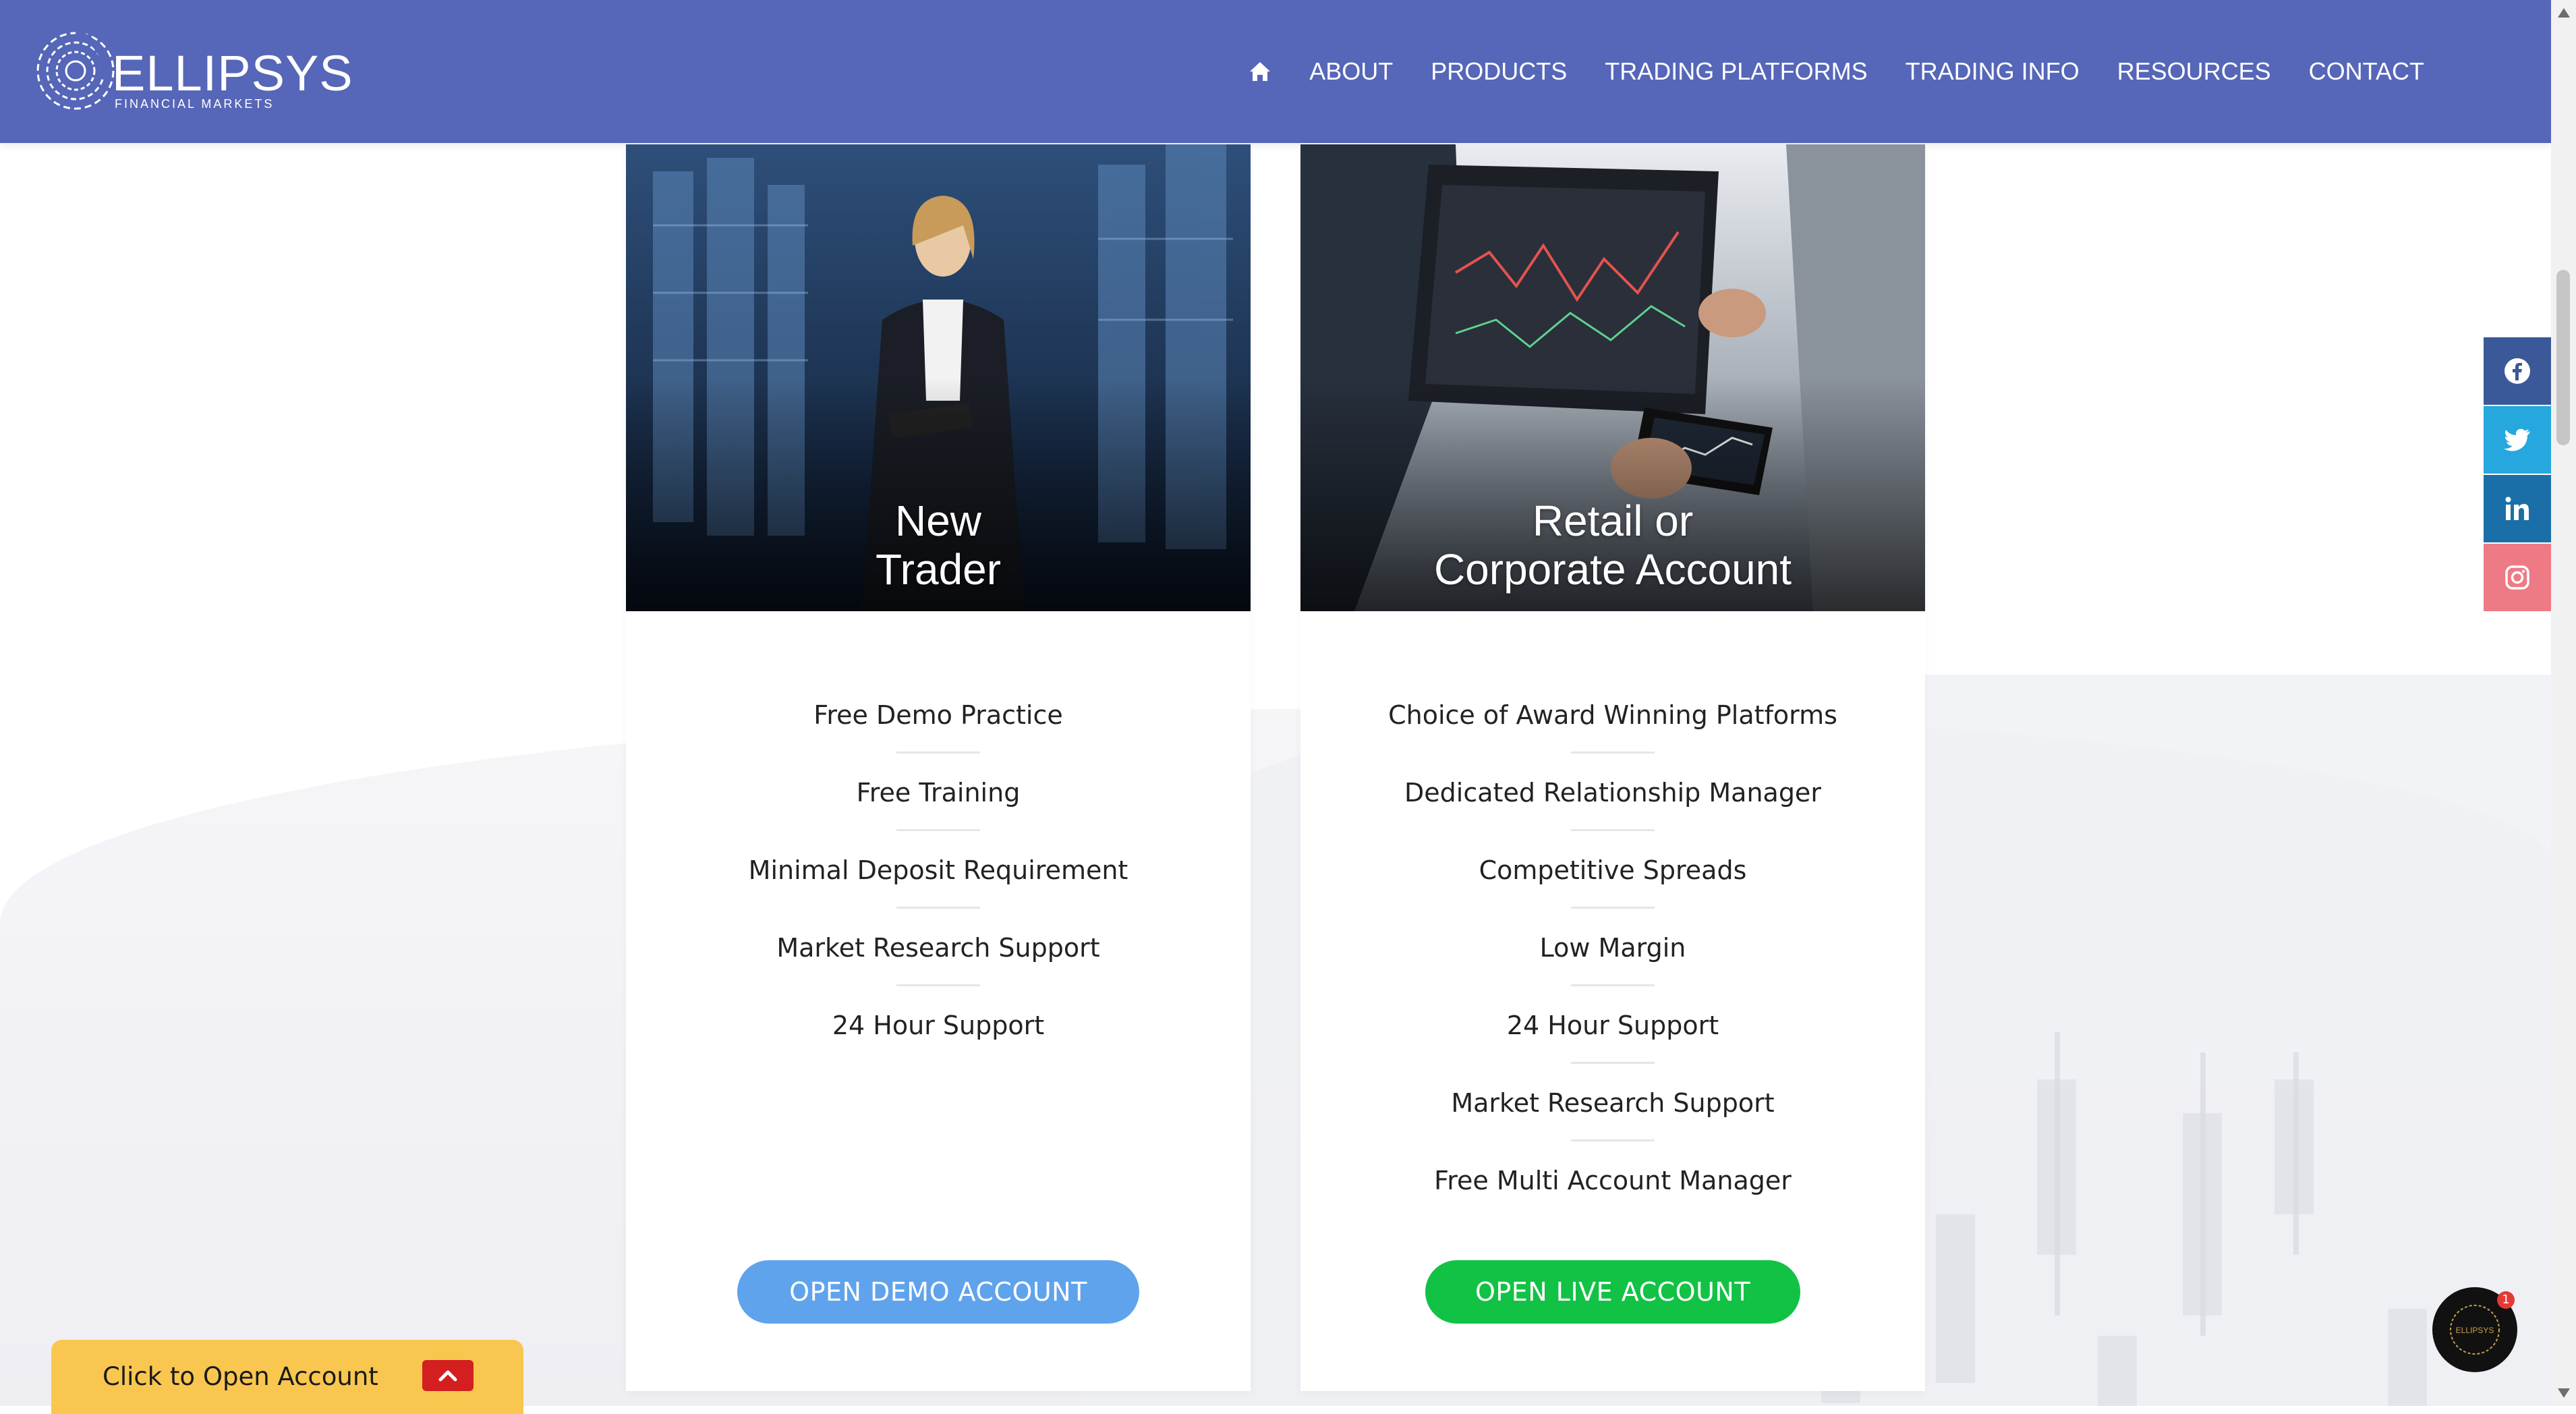 Image resolution: width=2576 pixels, height=1414 pixels. Describe the element at coordinates (240, 1376) in the screenshot. I see `open-account-label: Click to Open Account` at that location.